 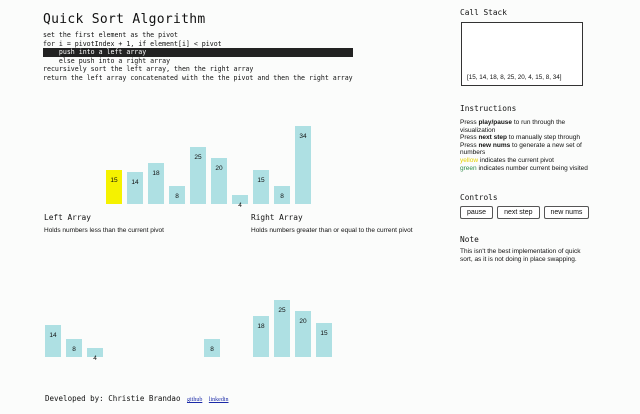 I want to click on left-array-bar: 4, so click(x=95, y=354).